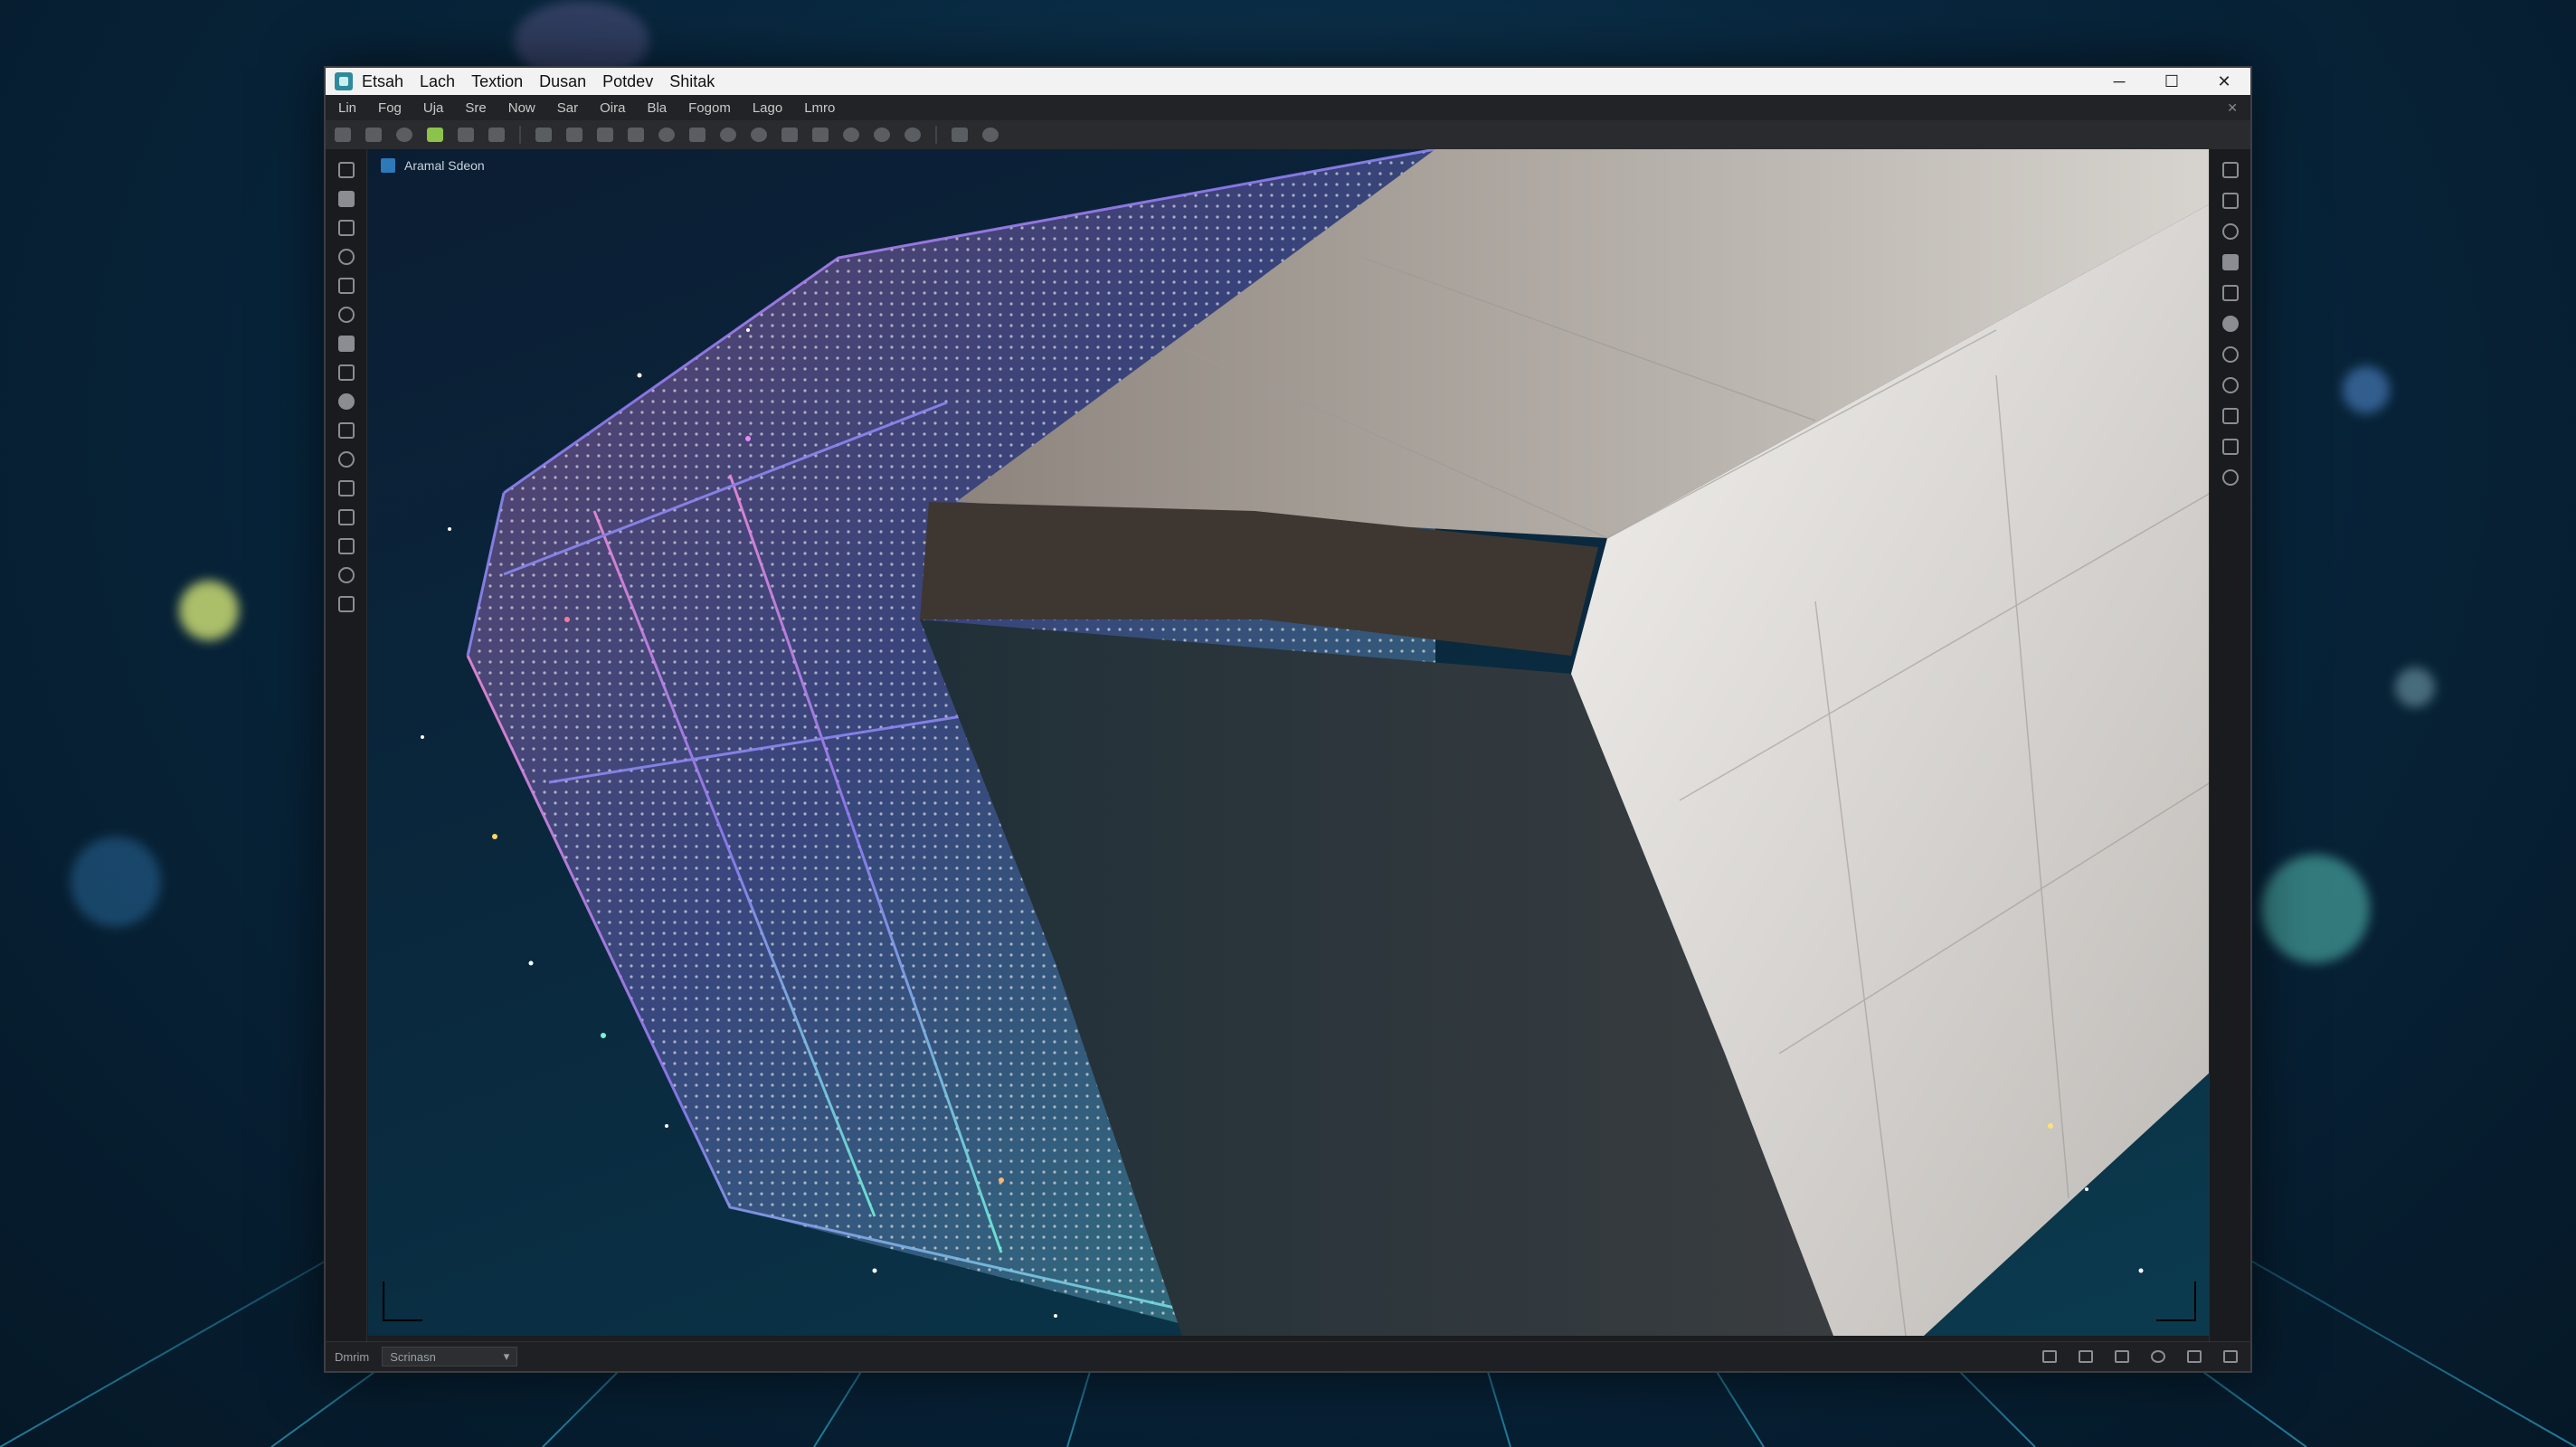 Image resolution: width=2576 pixels, height=1447 pixels. I want to click on menu-item: Sar, so click(567, 108).